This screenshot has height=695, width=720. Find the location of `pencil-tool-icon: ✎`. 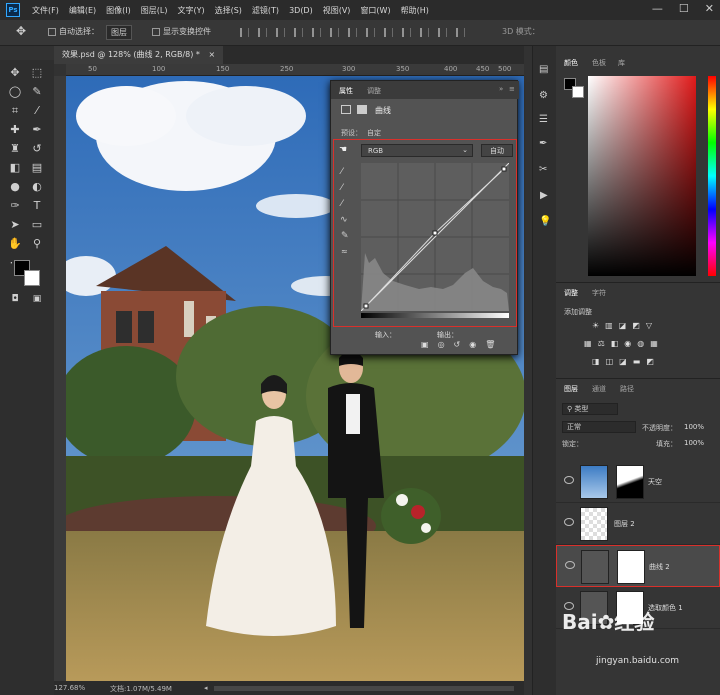

pencil-tool-icon: ✎ is located at coordinates (345, 236).